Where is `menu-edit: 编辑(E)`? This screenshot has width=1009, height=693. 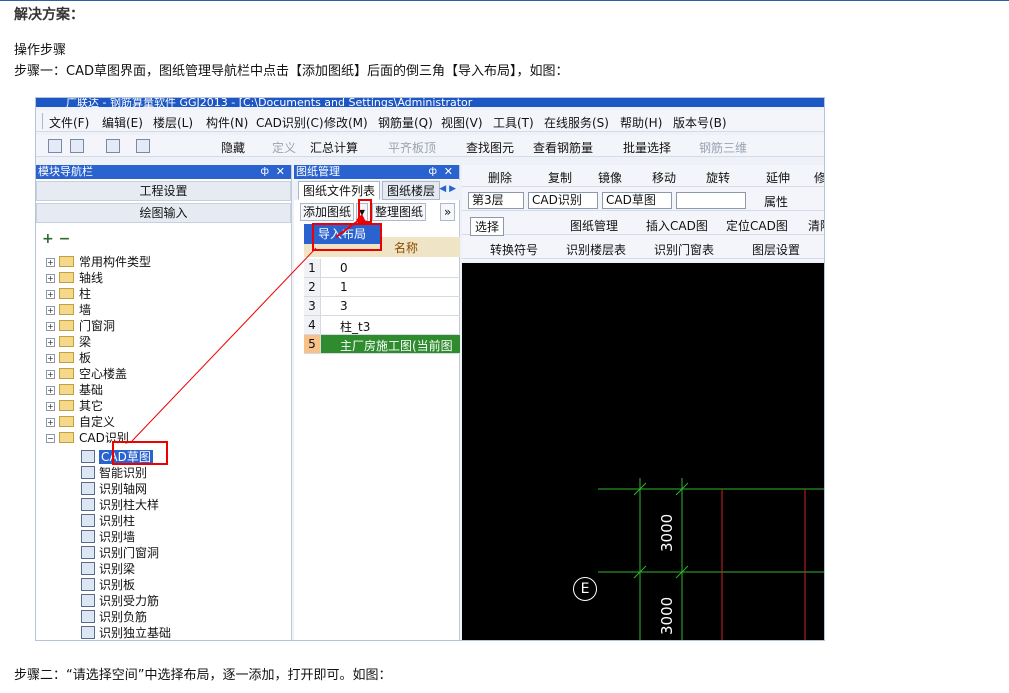
menu-edit: 编辑(E) is located at coordinates (122, 122).